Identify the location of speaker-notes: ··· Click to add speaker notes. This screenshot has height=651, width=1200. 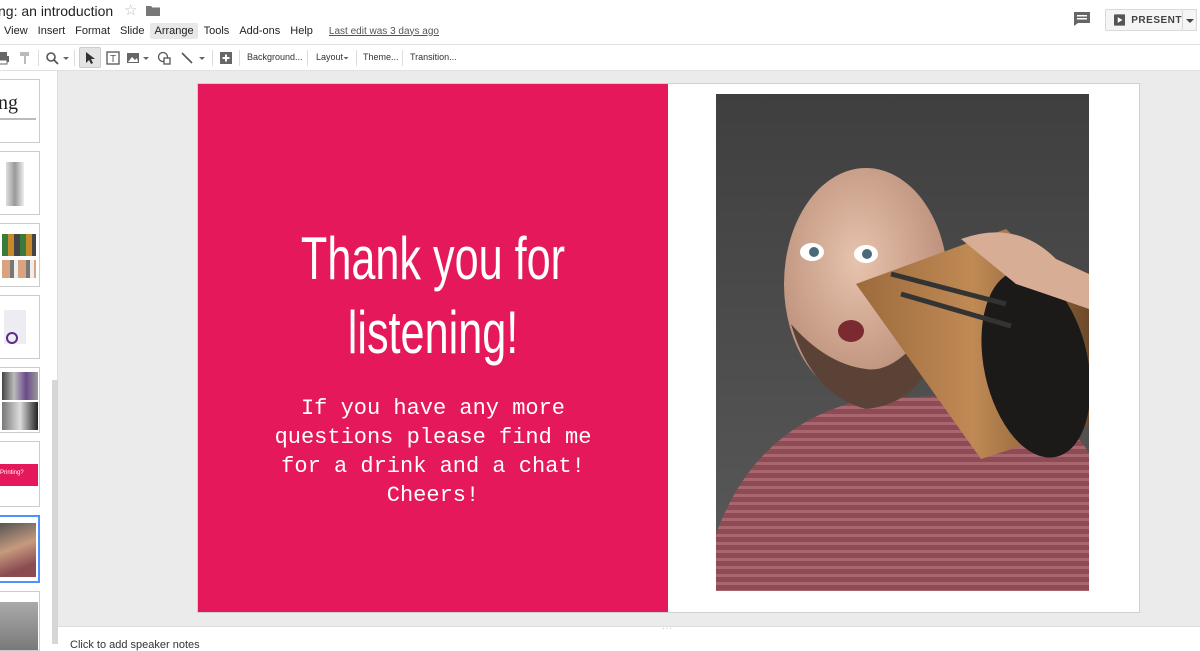
(629, 637).